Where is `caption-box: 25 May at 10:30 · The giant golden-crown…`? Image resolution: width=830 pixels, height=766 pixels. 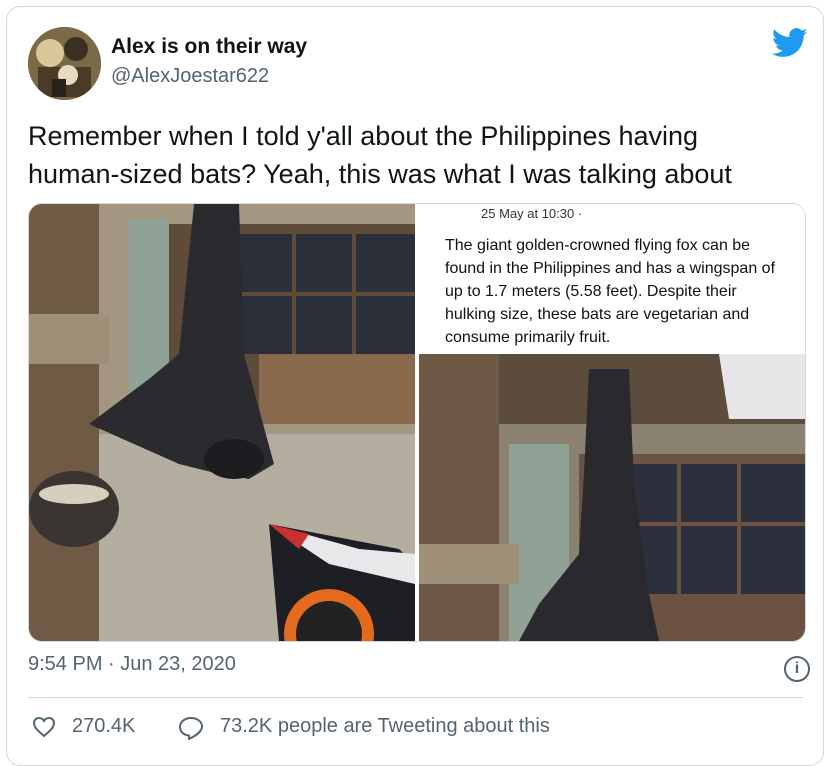 caption-box: 25 May at 10:30 · The giant golden-crown… is located at coordinates (612, 279).